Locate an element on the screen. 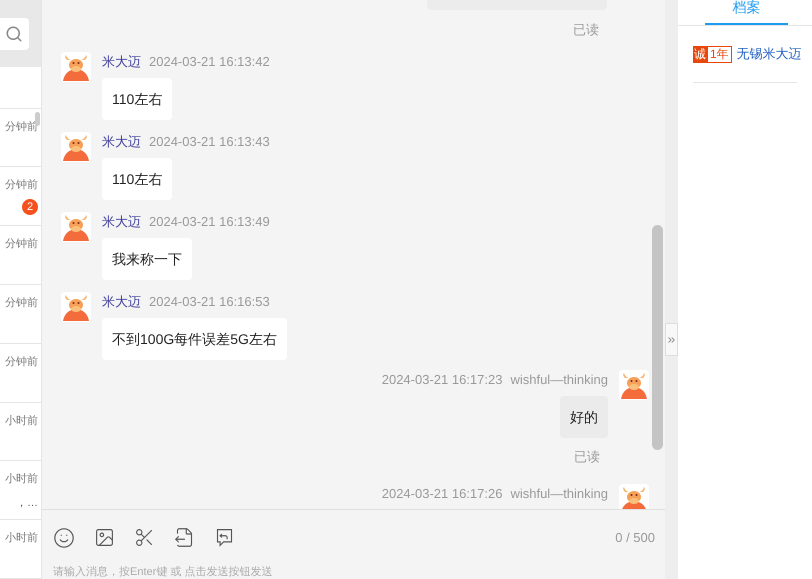 The width and height of the screenshot is (812, 579). search-field is located at coordinates (14, 34).